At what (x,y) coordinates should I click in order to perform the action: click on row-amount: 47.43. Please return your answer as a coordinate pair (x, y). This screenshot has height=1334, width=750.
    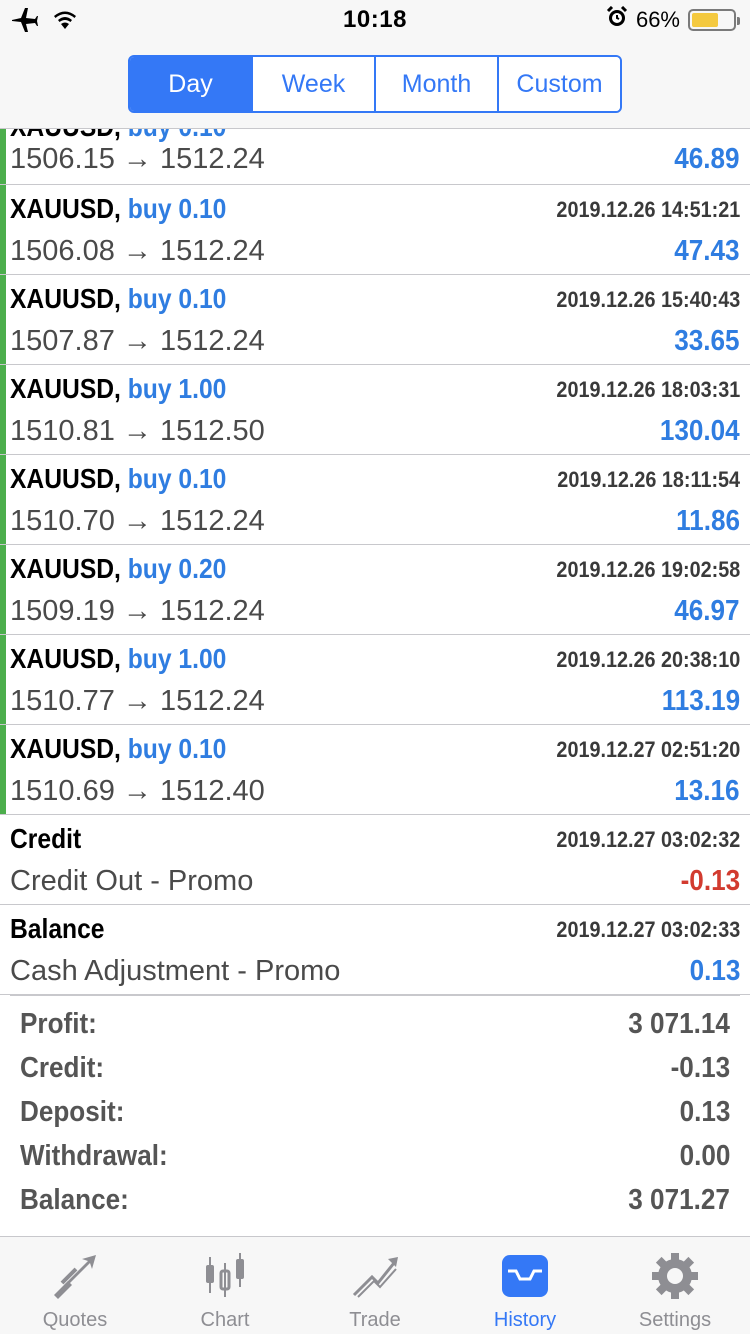
    Looking at the image, I should click on (707, 251).